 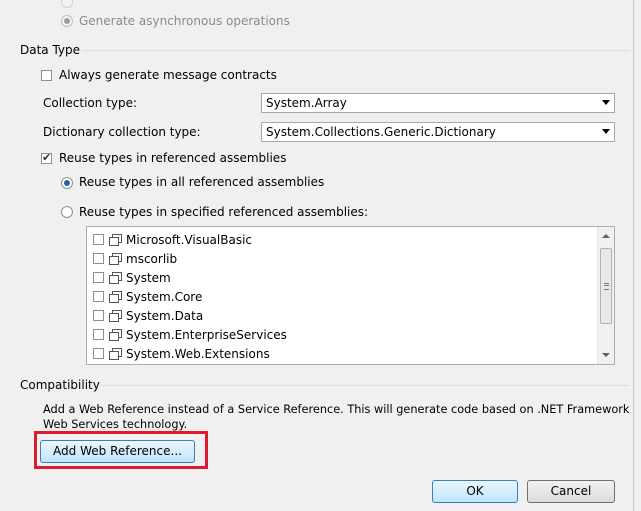 I want to click on list-item: System.Core, so click(x=311, y=297).